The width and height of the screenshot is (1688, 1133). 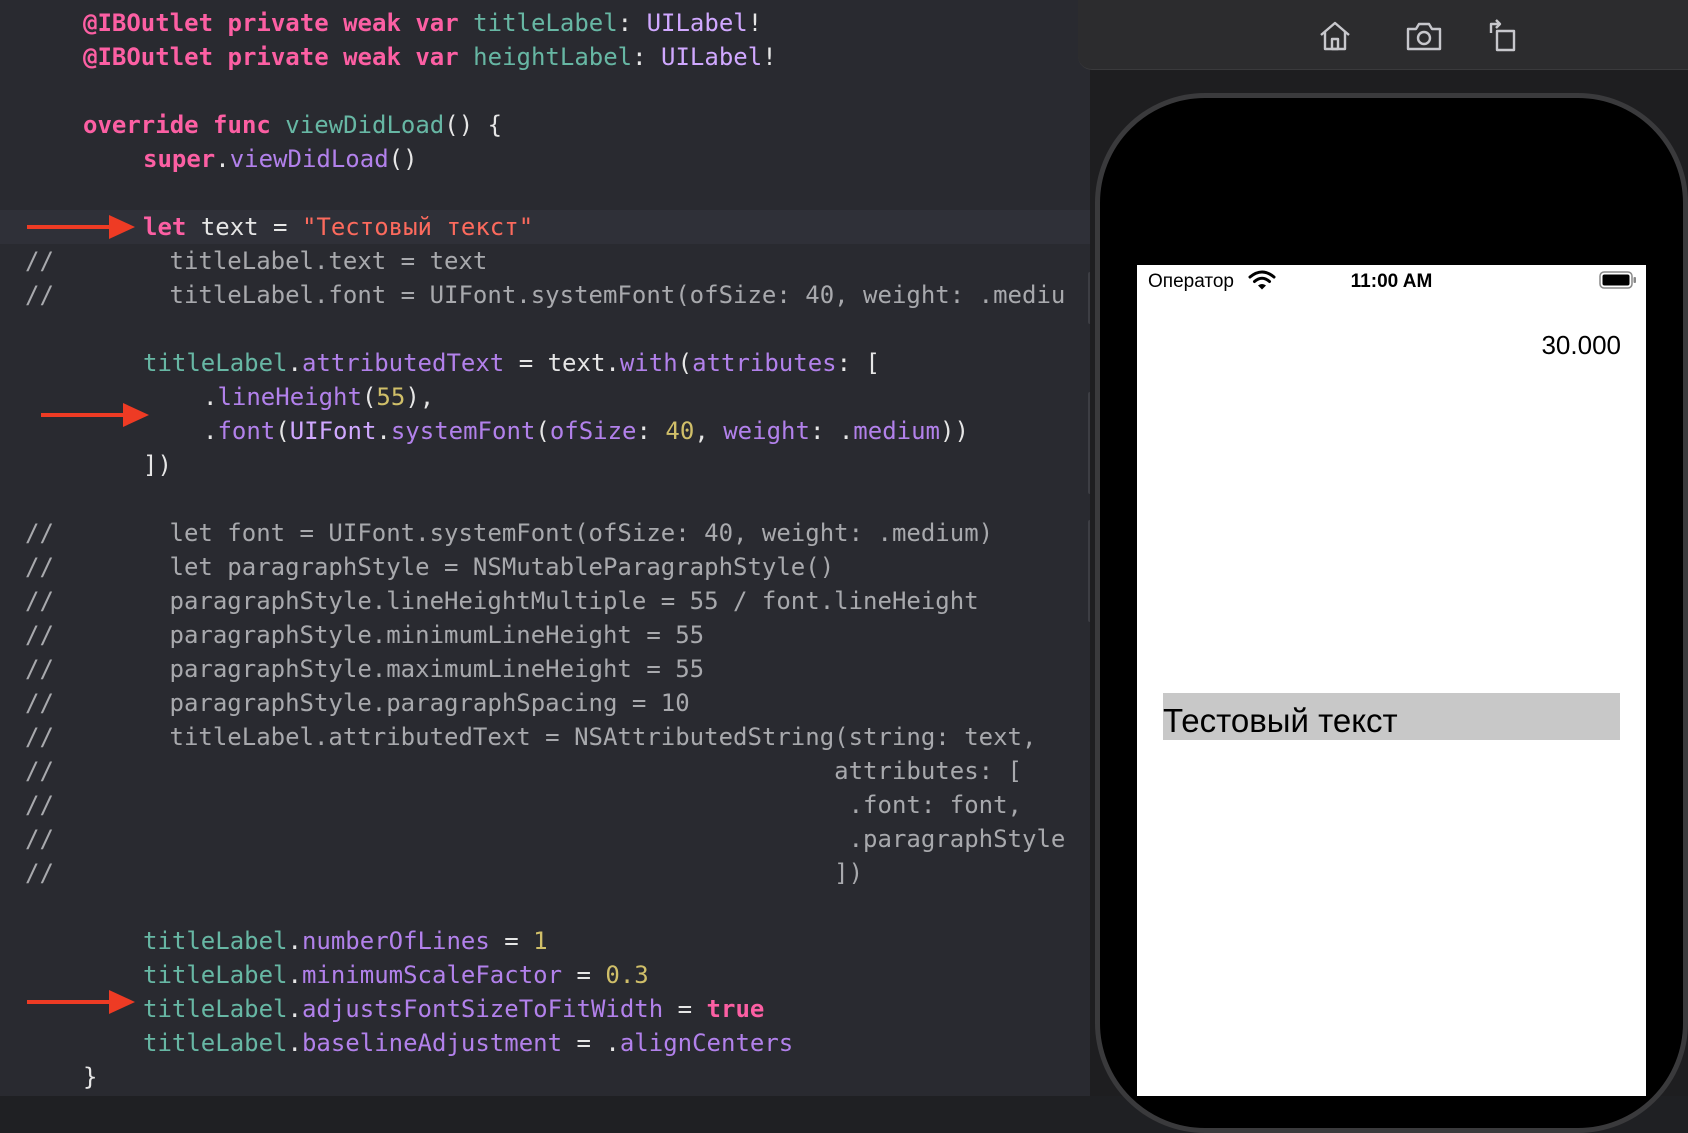 I want to click on code-token: ofSize, so click(x=593, y=431).